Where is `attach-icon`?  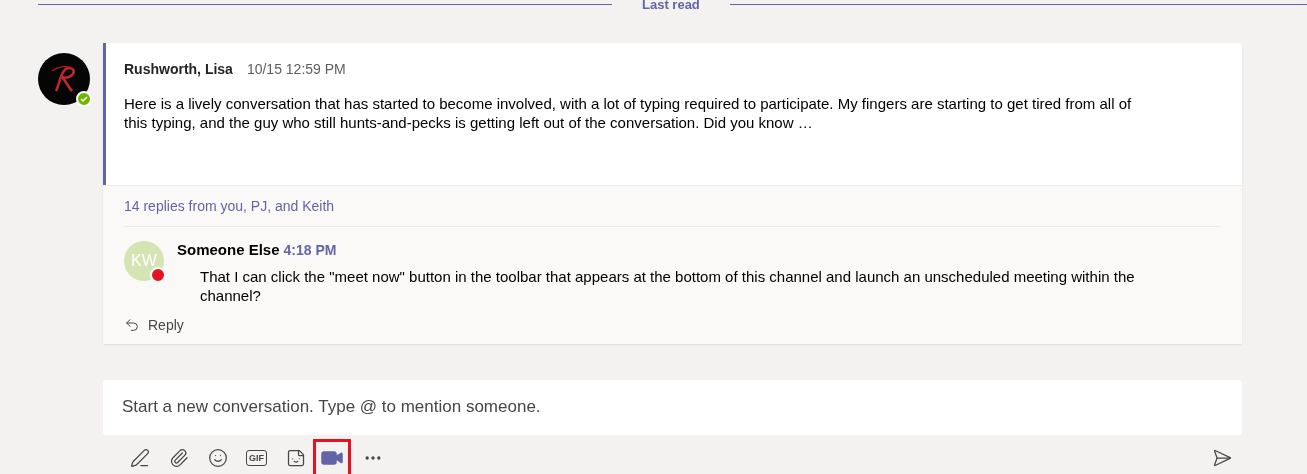
attach-icon is located at coordinates (178, 457).